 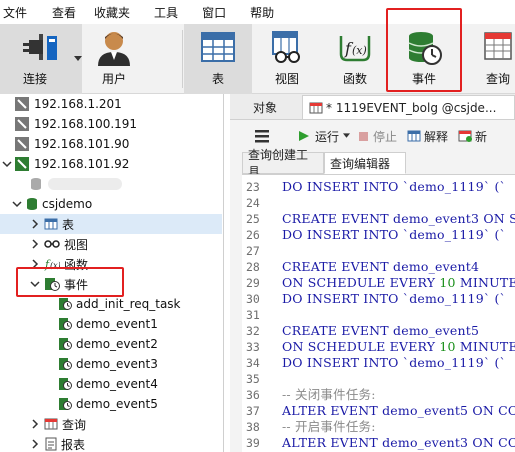 I want to click on code-token: MINUTE S, so click(x=487, y=282).